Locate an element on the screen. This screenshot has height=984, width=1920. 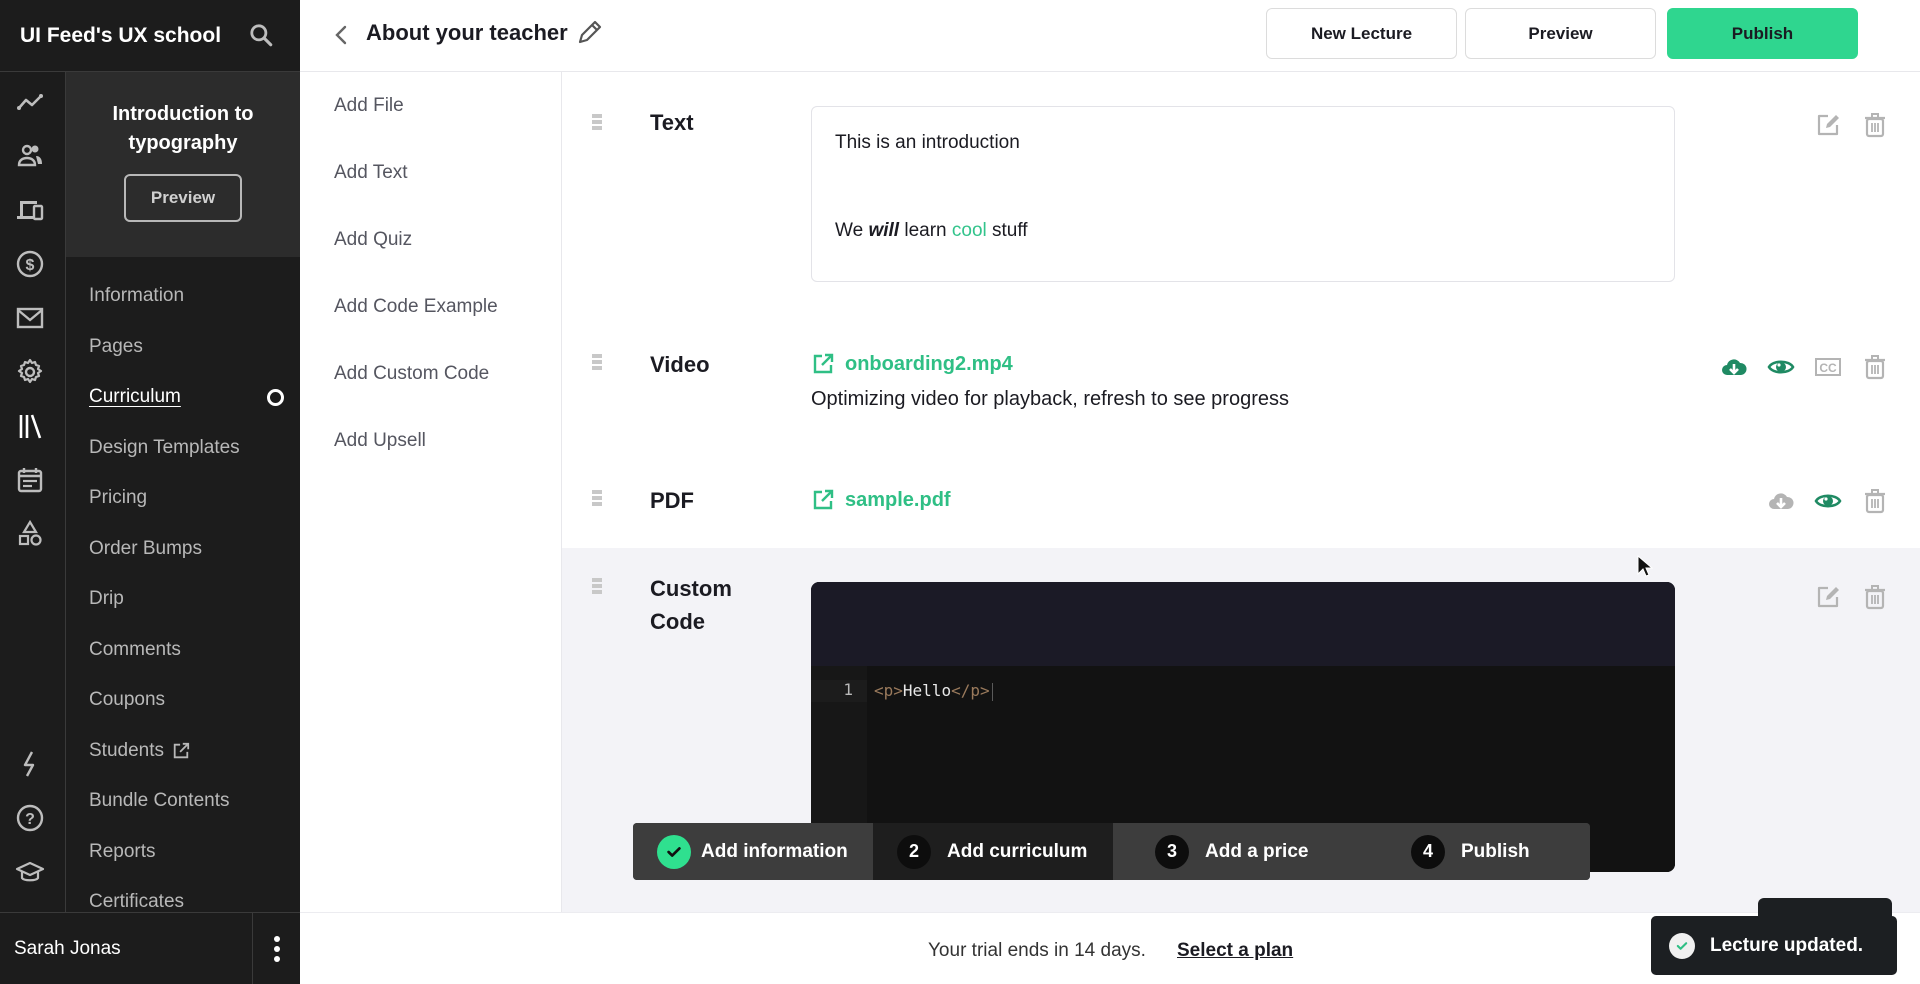
user-name: Sarah Jonas is located at coordinates (126, 949).